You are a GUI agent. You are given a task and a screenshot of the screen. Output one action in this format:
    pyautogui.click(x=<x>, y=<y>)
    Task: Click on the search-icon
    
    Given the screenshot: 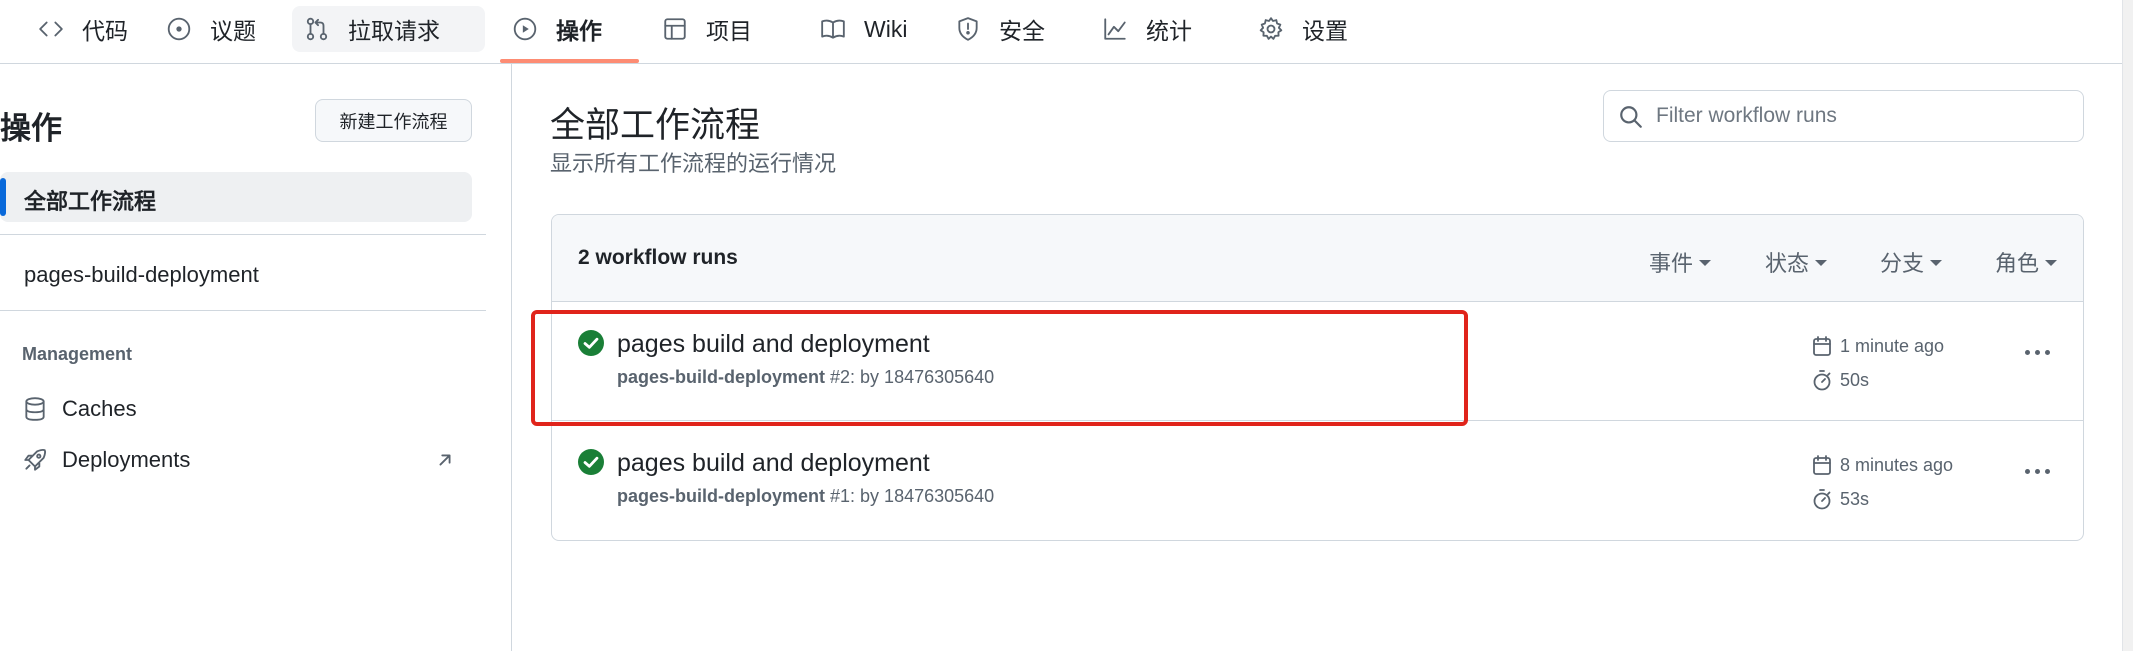 What is the action you would take?
    pyautogui.click(x=1631, y=117)
    